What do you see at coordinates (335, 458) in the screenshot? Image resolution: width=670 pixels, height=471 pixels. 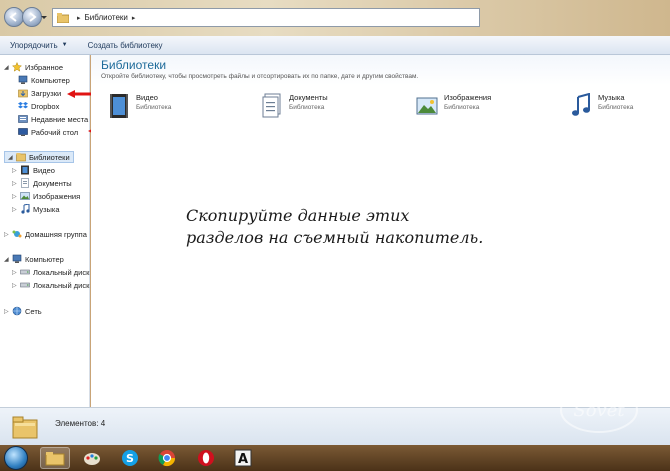 I see `taskbar: S A` at bounding box center [335, 458].